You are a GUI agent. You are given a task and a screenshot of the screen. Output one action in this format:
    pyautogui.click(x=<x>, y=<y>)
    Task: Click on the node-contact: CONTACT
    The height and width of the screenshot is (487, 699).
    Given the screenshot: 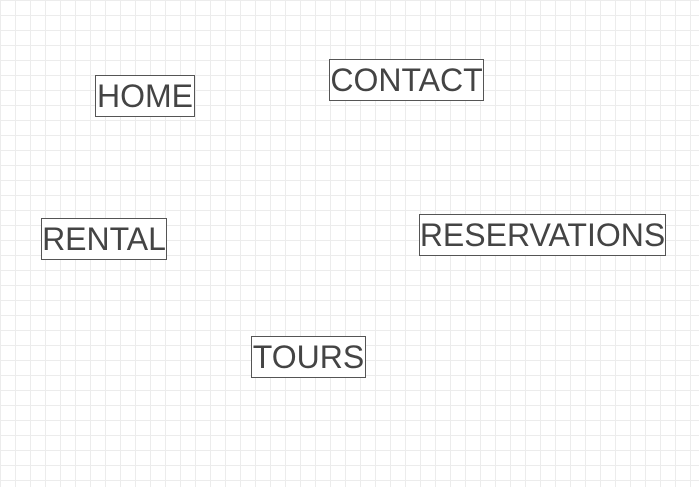 What is the action you would take?
    pyautogui.click(x=406, y=80)
    